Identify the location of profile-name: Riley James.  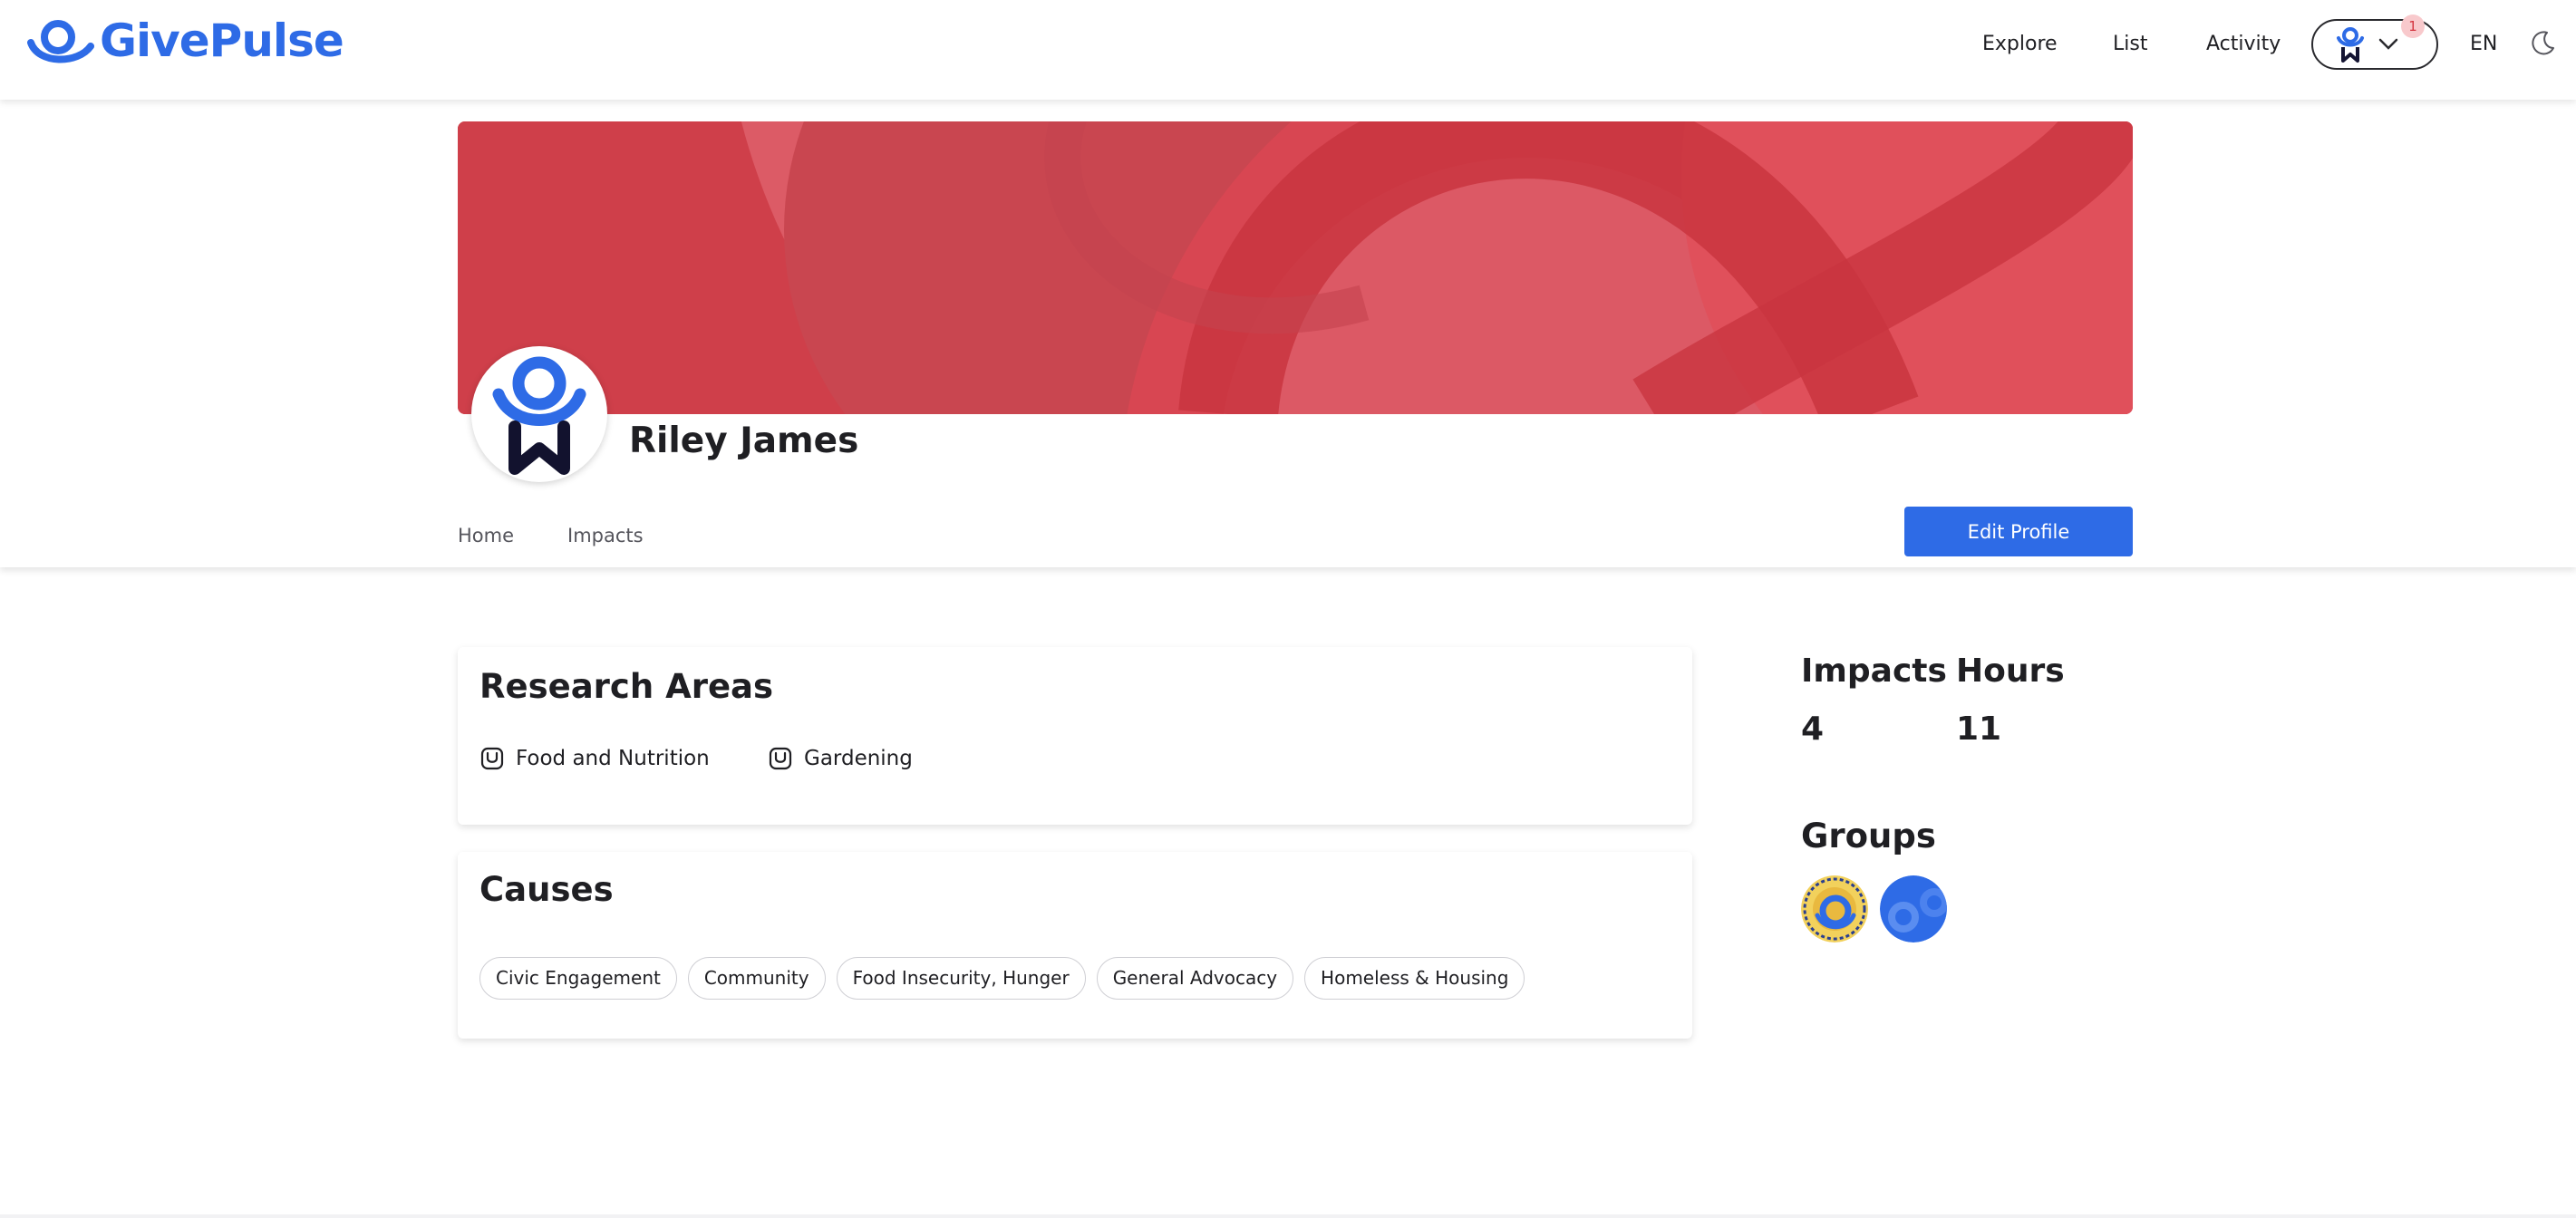
(744, 440).